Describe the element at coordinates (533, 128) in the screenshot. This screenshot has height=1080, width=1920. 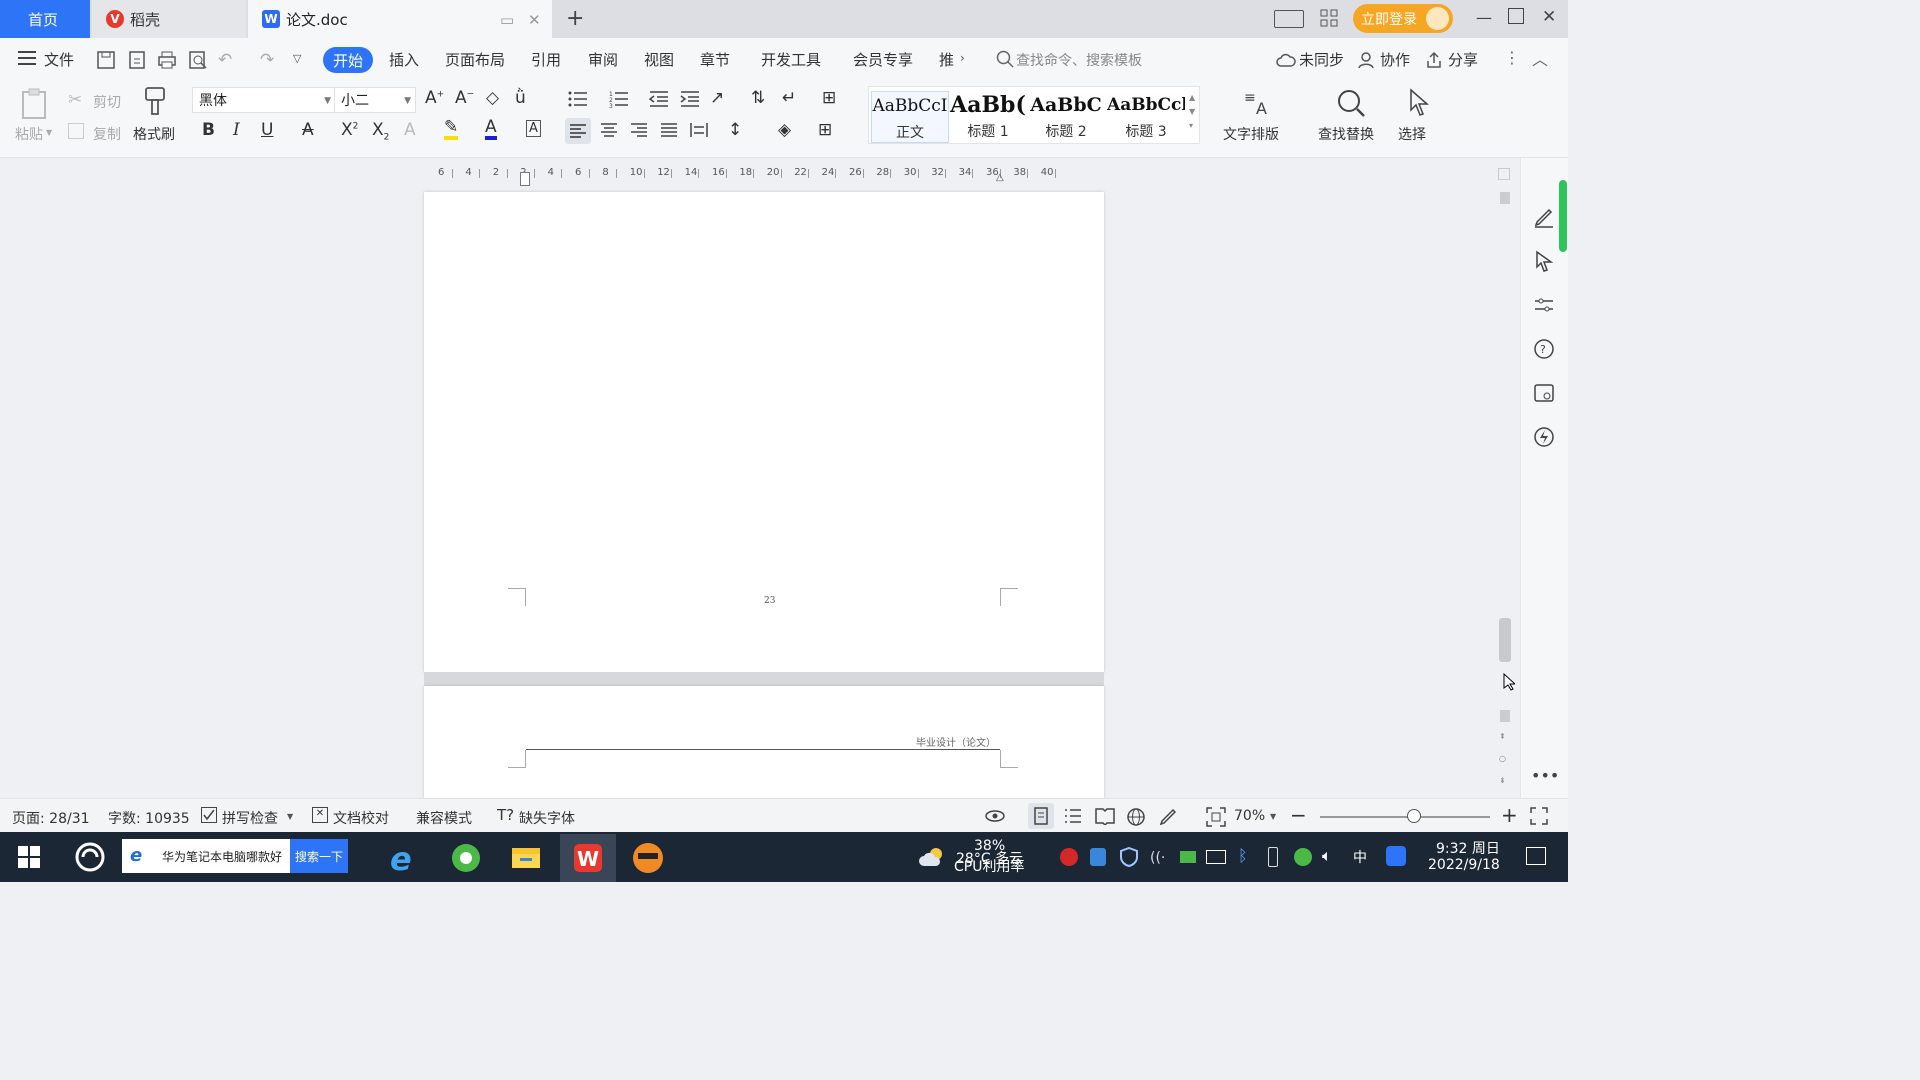
I see `char-border-icon: A` at that location.